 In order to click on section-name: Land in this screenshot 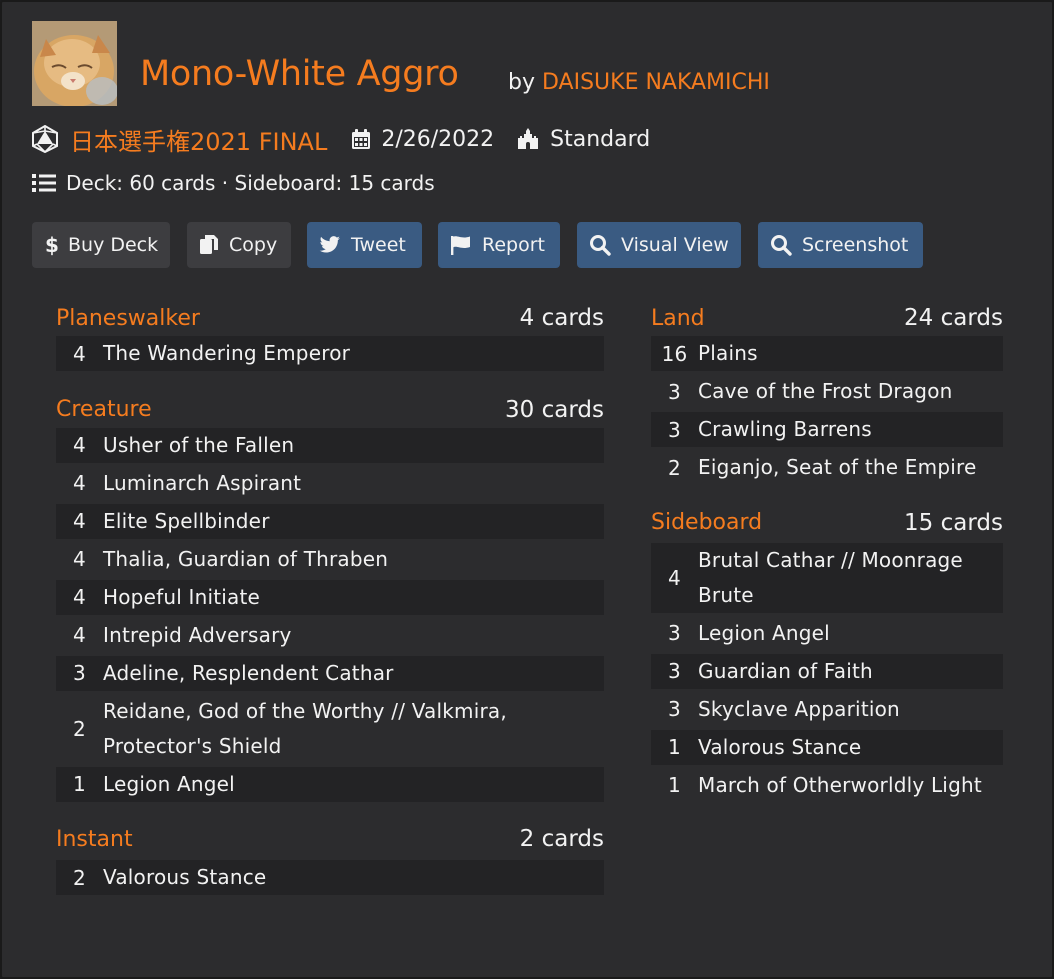, I will do `click(678, 318)`.